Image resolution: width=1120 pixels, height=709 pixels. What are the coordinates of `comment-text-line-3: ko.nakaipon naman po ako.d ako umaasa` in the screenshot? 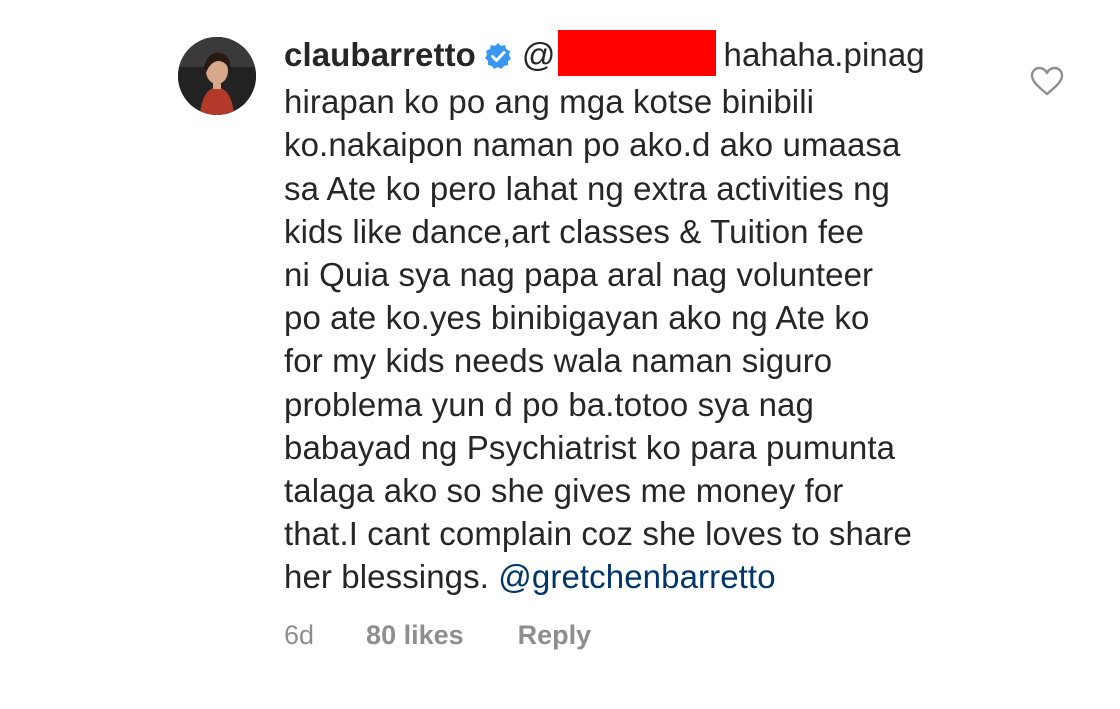 It's located at (592, 145).